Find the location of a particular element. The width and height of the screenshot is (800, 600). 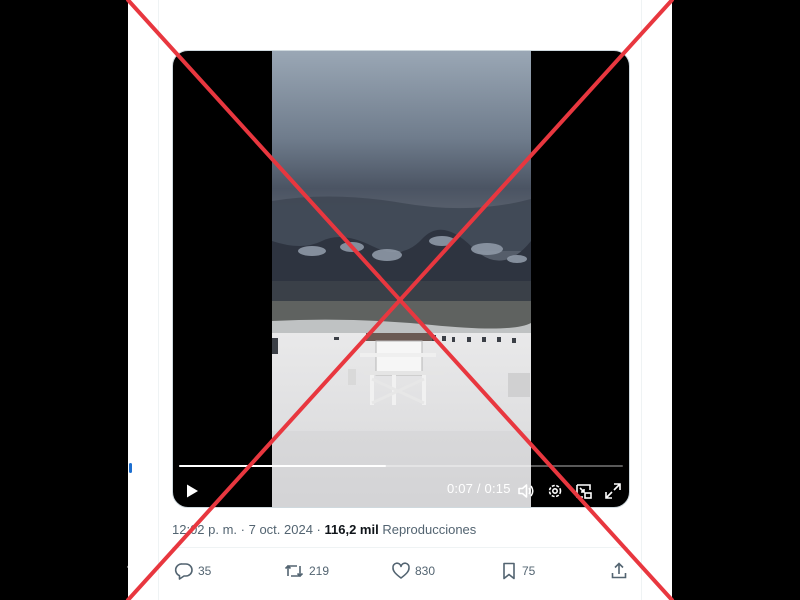

reply-count: 35 is located at coordinates (205, 571).